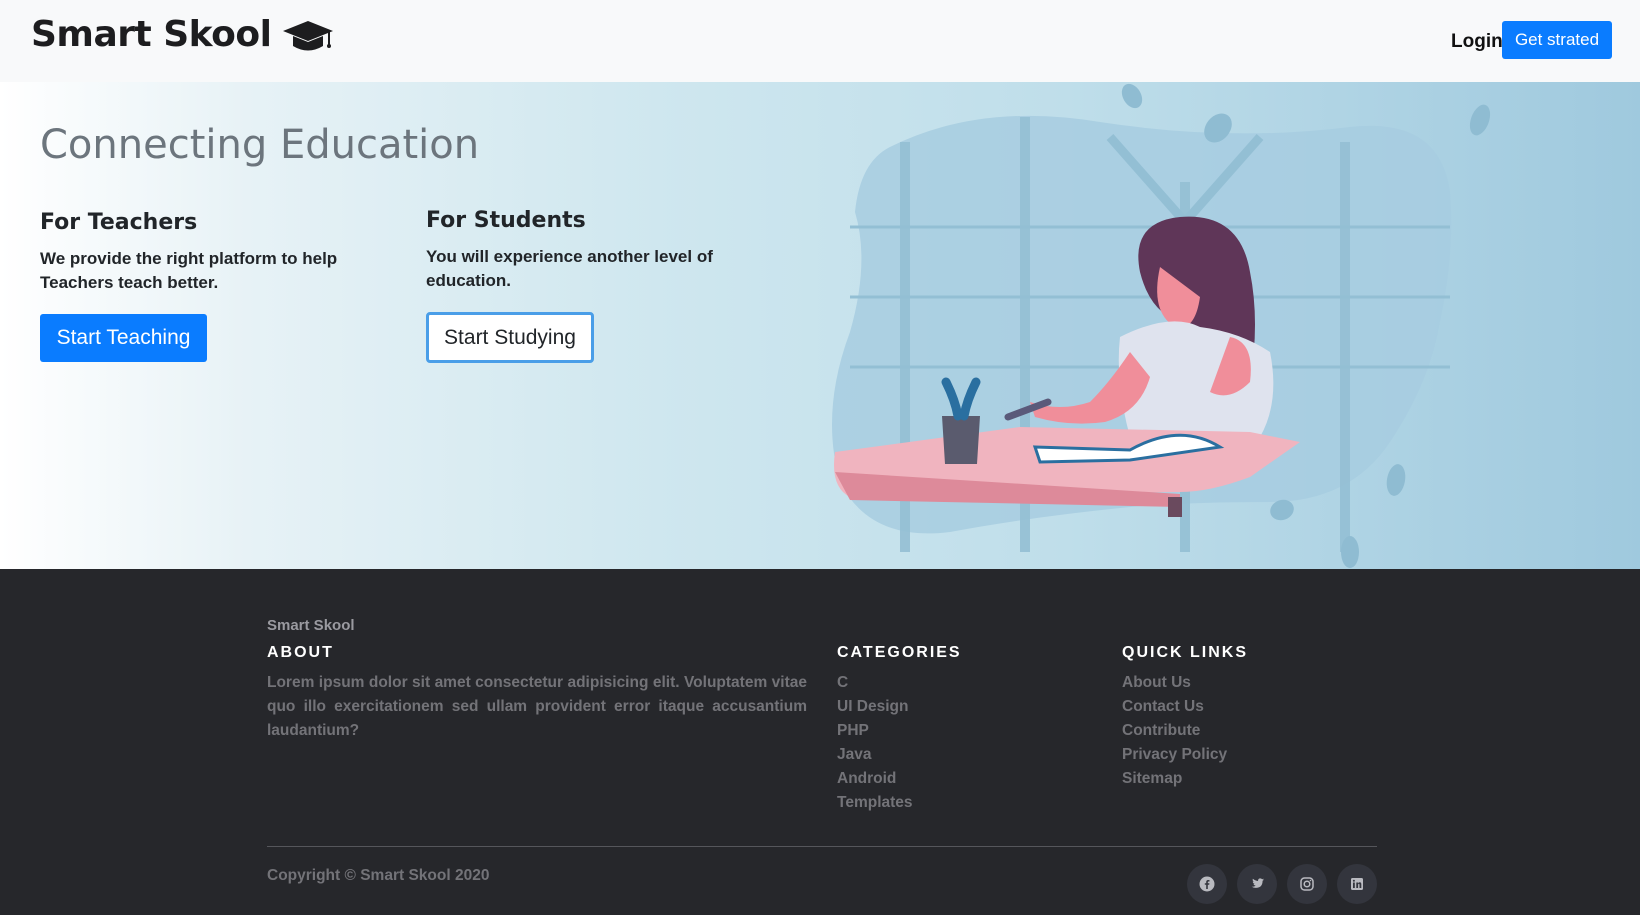 The image size is (1640, 915). What do you see at coordinates (875, 683) in the screenshot?
I see `category-link: C` at bounding box center [875, 683].